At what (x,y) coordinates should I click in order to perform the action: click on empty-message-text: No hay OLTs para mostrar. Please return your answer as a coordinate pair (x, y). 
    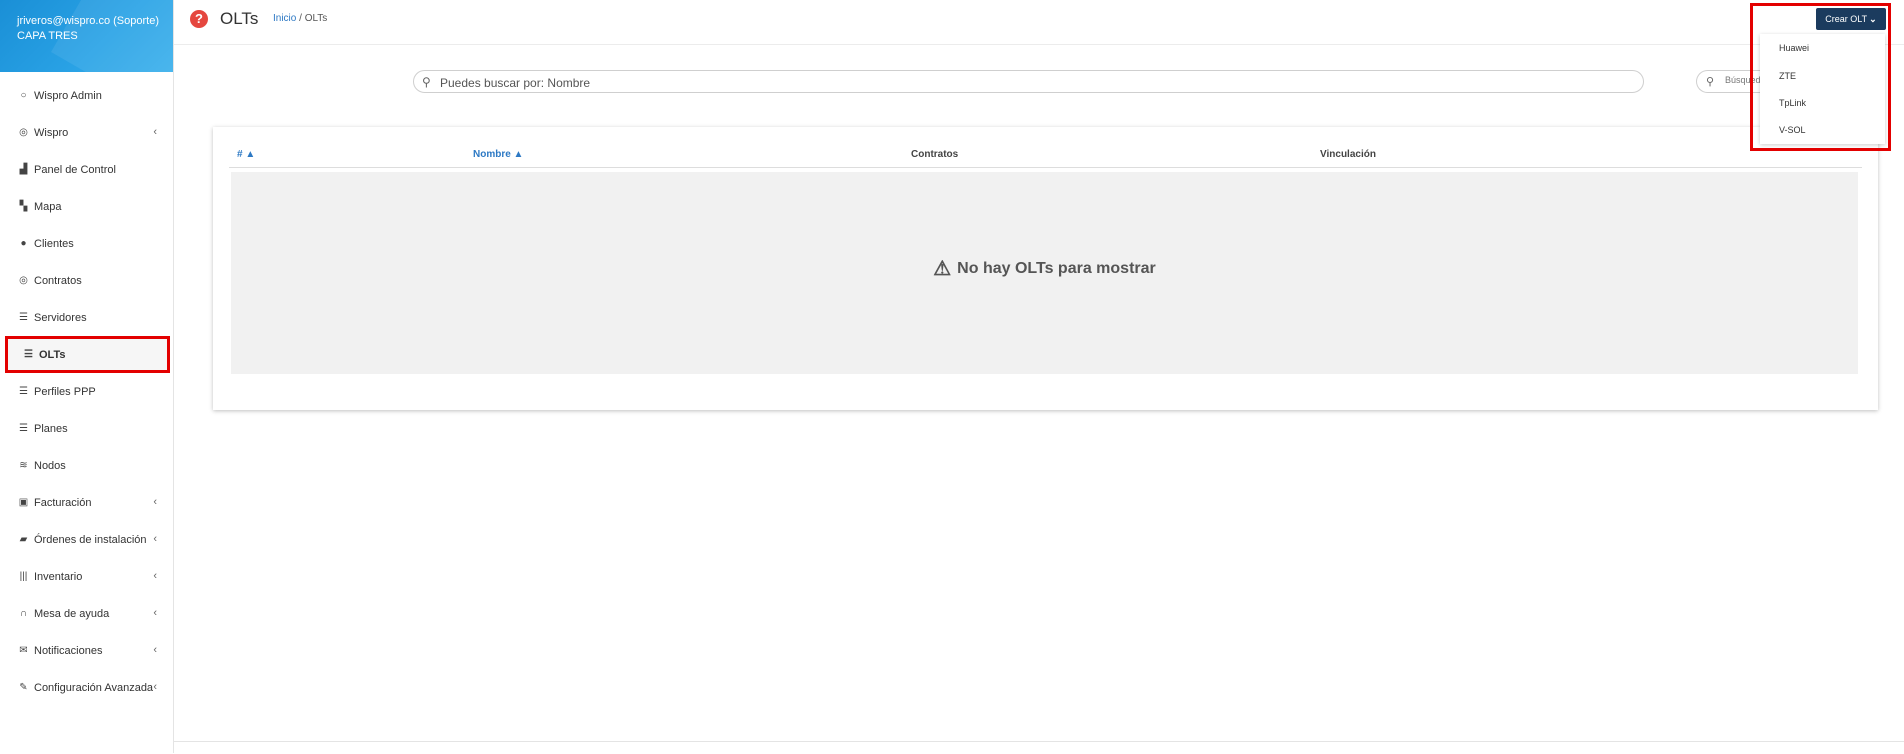
    Looking at the image, I should click on (1056, 268).